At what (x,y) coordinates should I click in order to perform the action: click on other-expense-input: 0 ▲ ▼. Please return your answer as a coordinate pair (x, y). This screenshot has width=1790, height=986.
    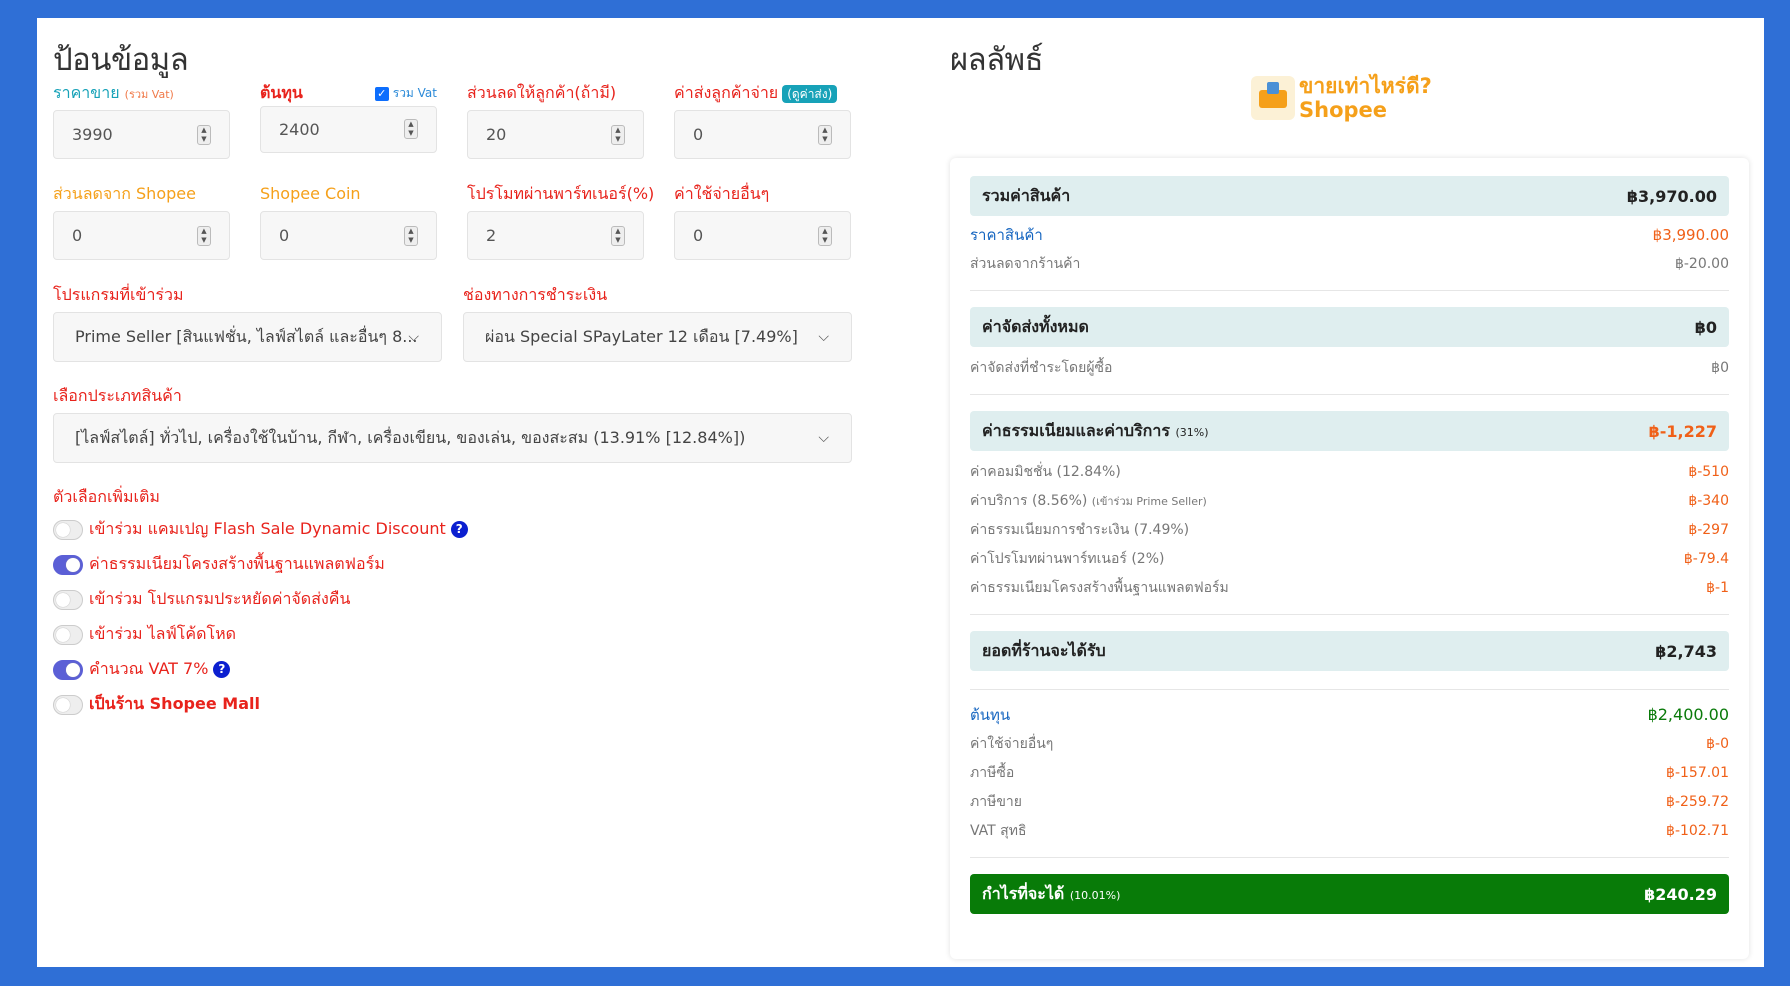
    Looking at the image, I should click on (762, 235).